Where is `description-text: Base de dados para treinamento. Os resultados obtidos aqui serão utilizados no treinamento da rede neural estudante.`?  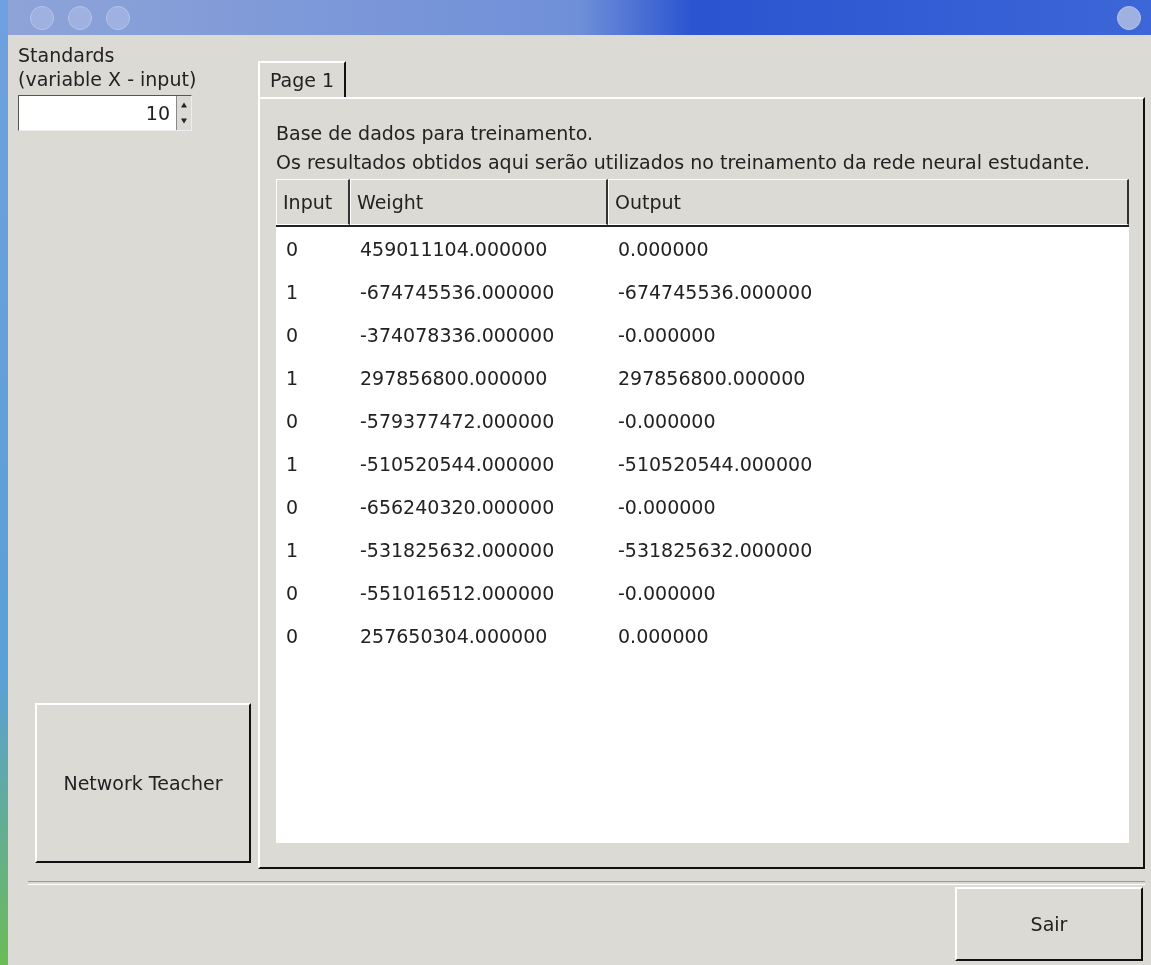 description-text: Base de dados para treinamento. Os resultados obtidos aqui serão utilizados no treinamento da rede neural estudante. is located at coordinates (683, 148).